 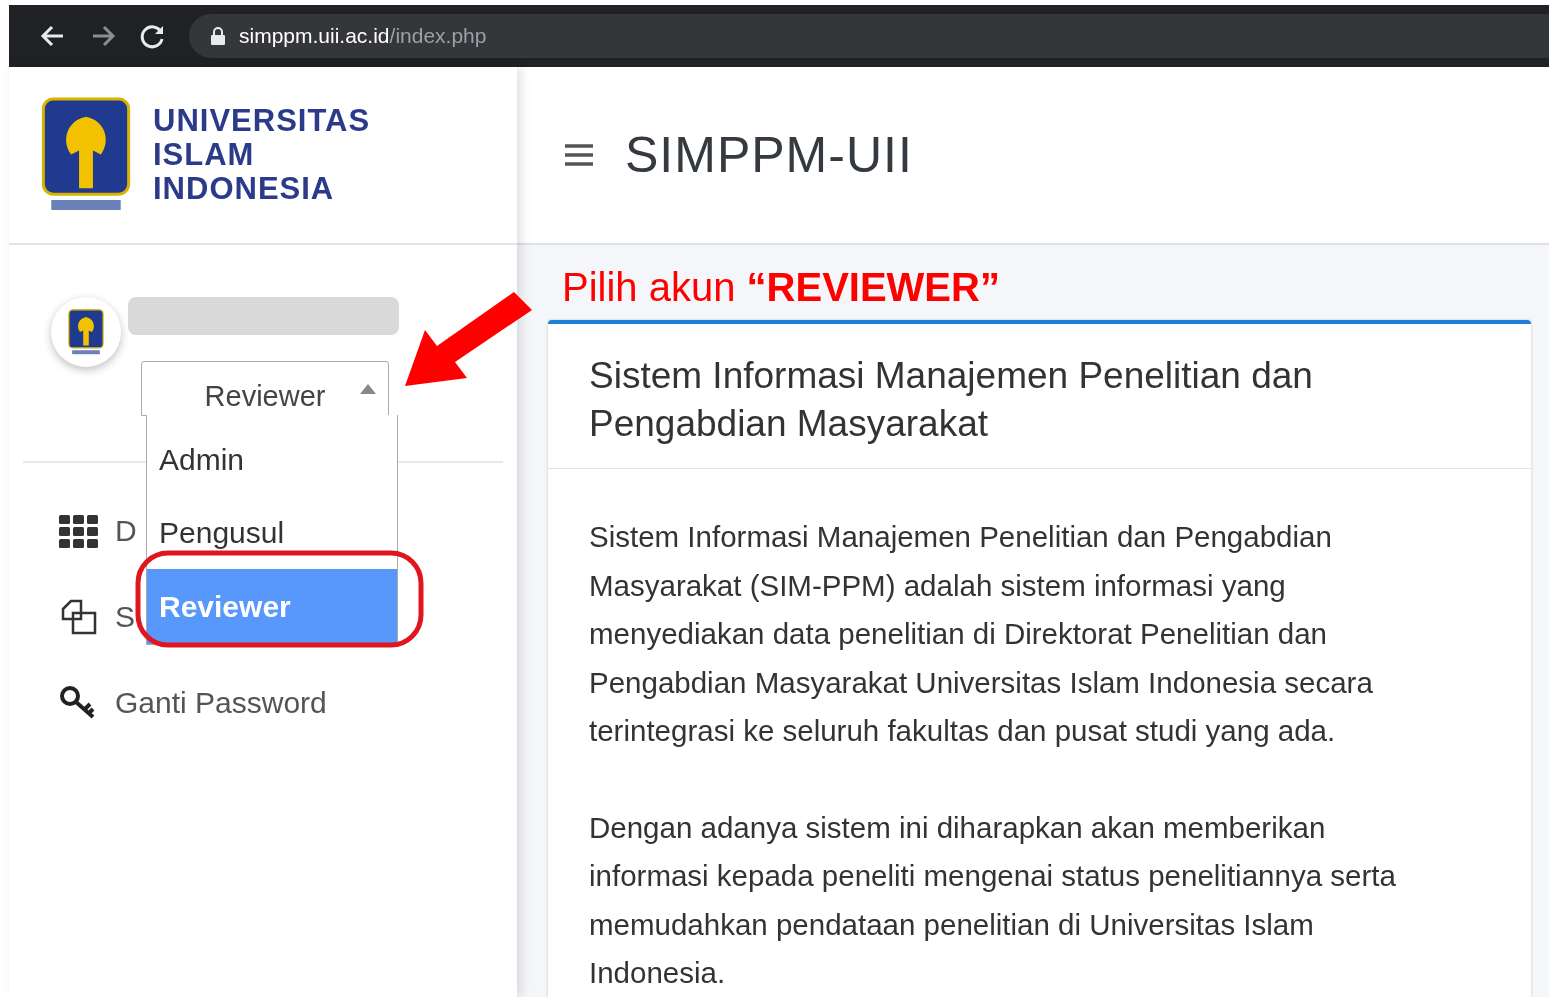 What do you see at coordinates (262, 121) in the screenshot?
I see `brand-name: UNIVERSITAS` at bounding box center [262, 121].